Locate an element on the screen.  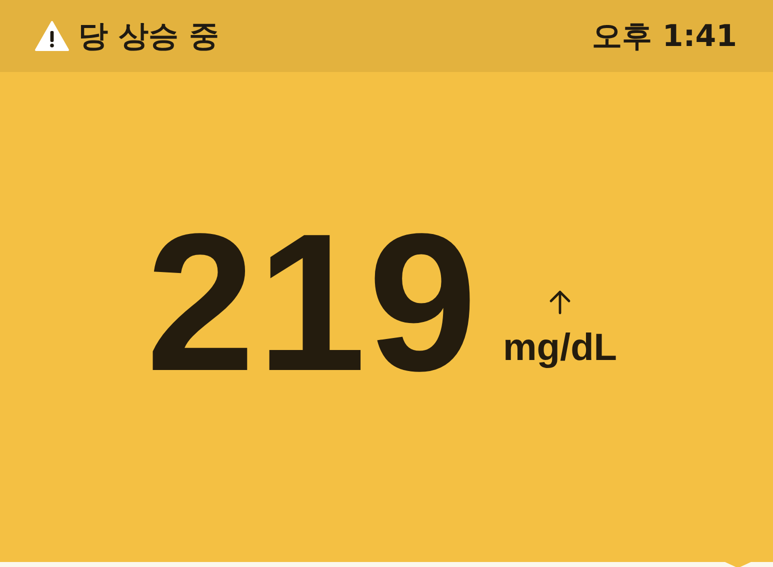
unit-label: mg/dL is located at coordinates (560, 348).